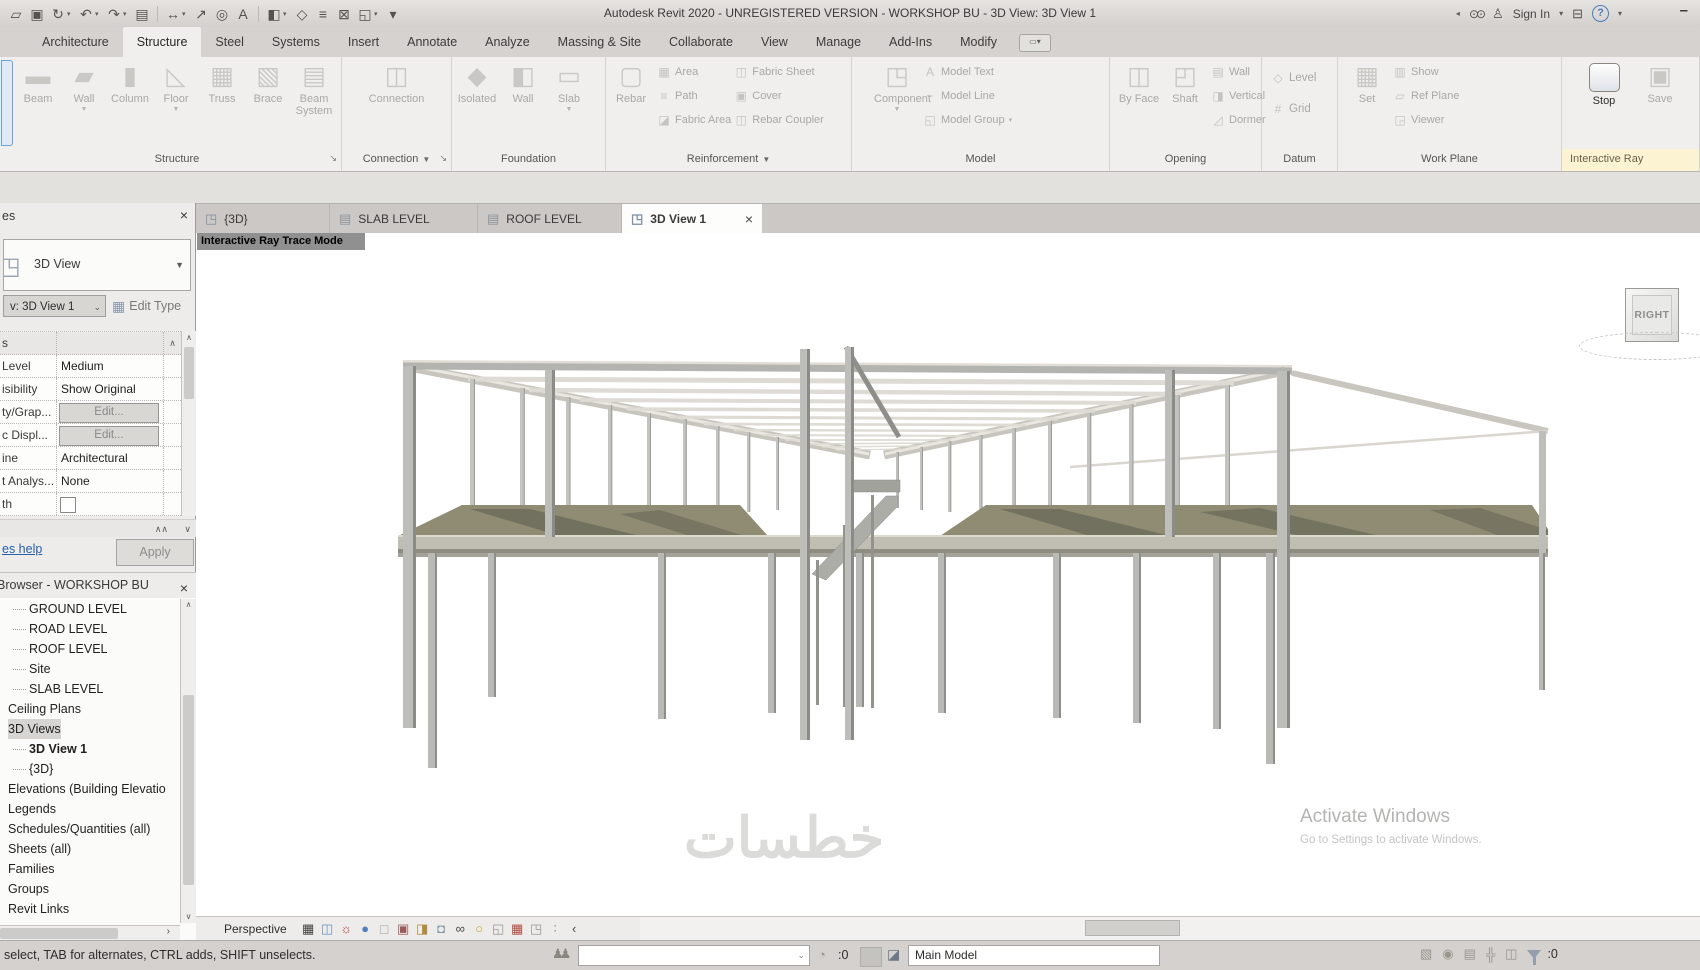 The height and width of the screenshot is (970, 1700). What do you see at coordinates (975, 407) in the screenshot?
I see `roof-framing` at bounding box center [975, 407].